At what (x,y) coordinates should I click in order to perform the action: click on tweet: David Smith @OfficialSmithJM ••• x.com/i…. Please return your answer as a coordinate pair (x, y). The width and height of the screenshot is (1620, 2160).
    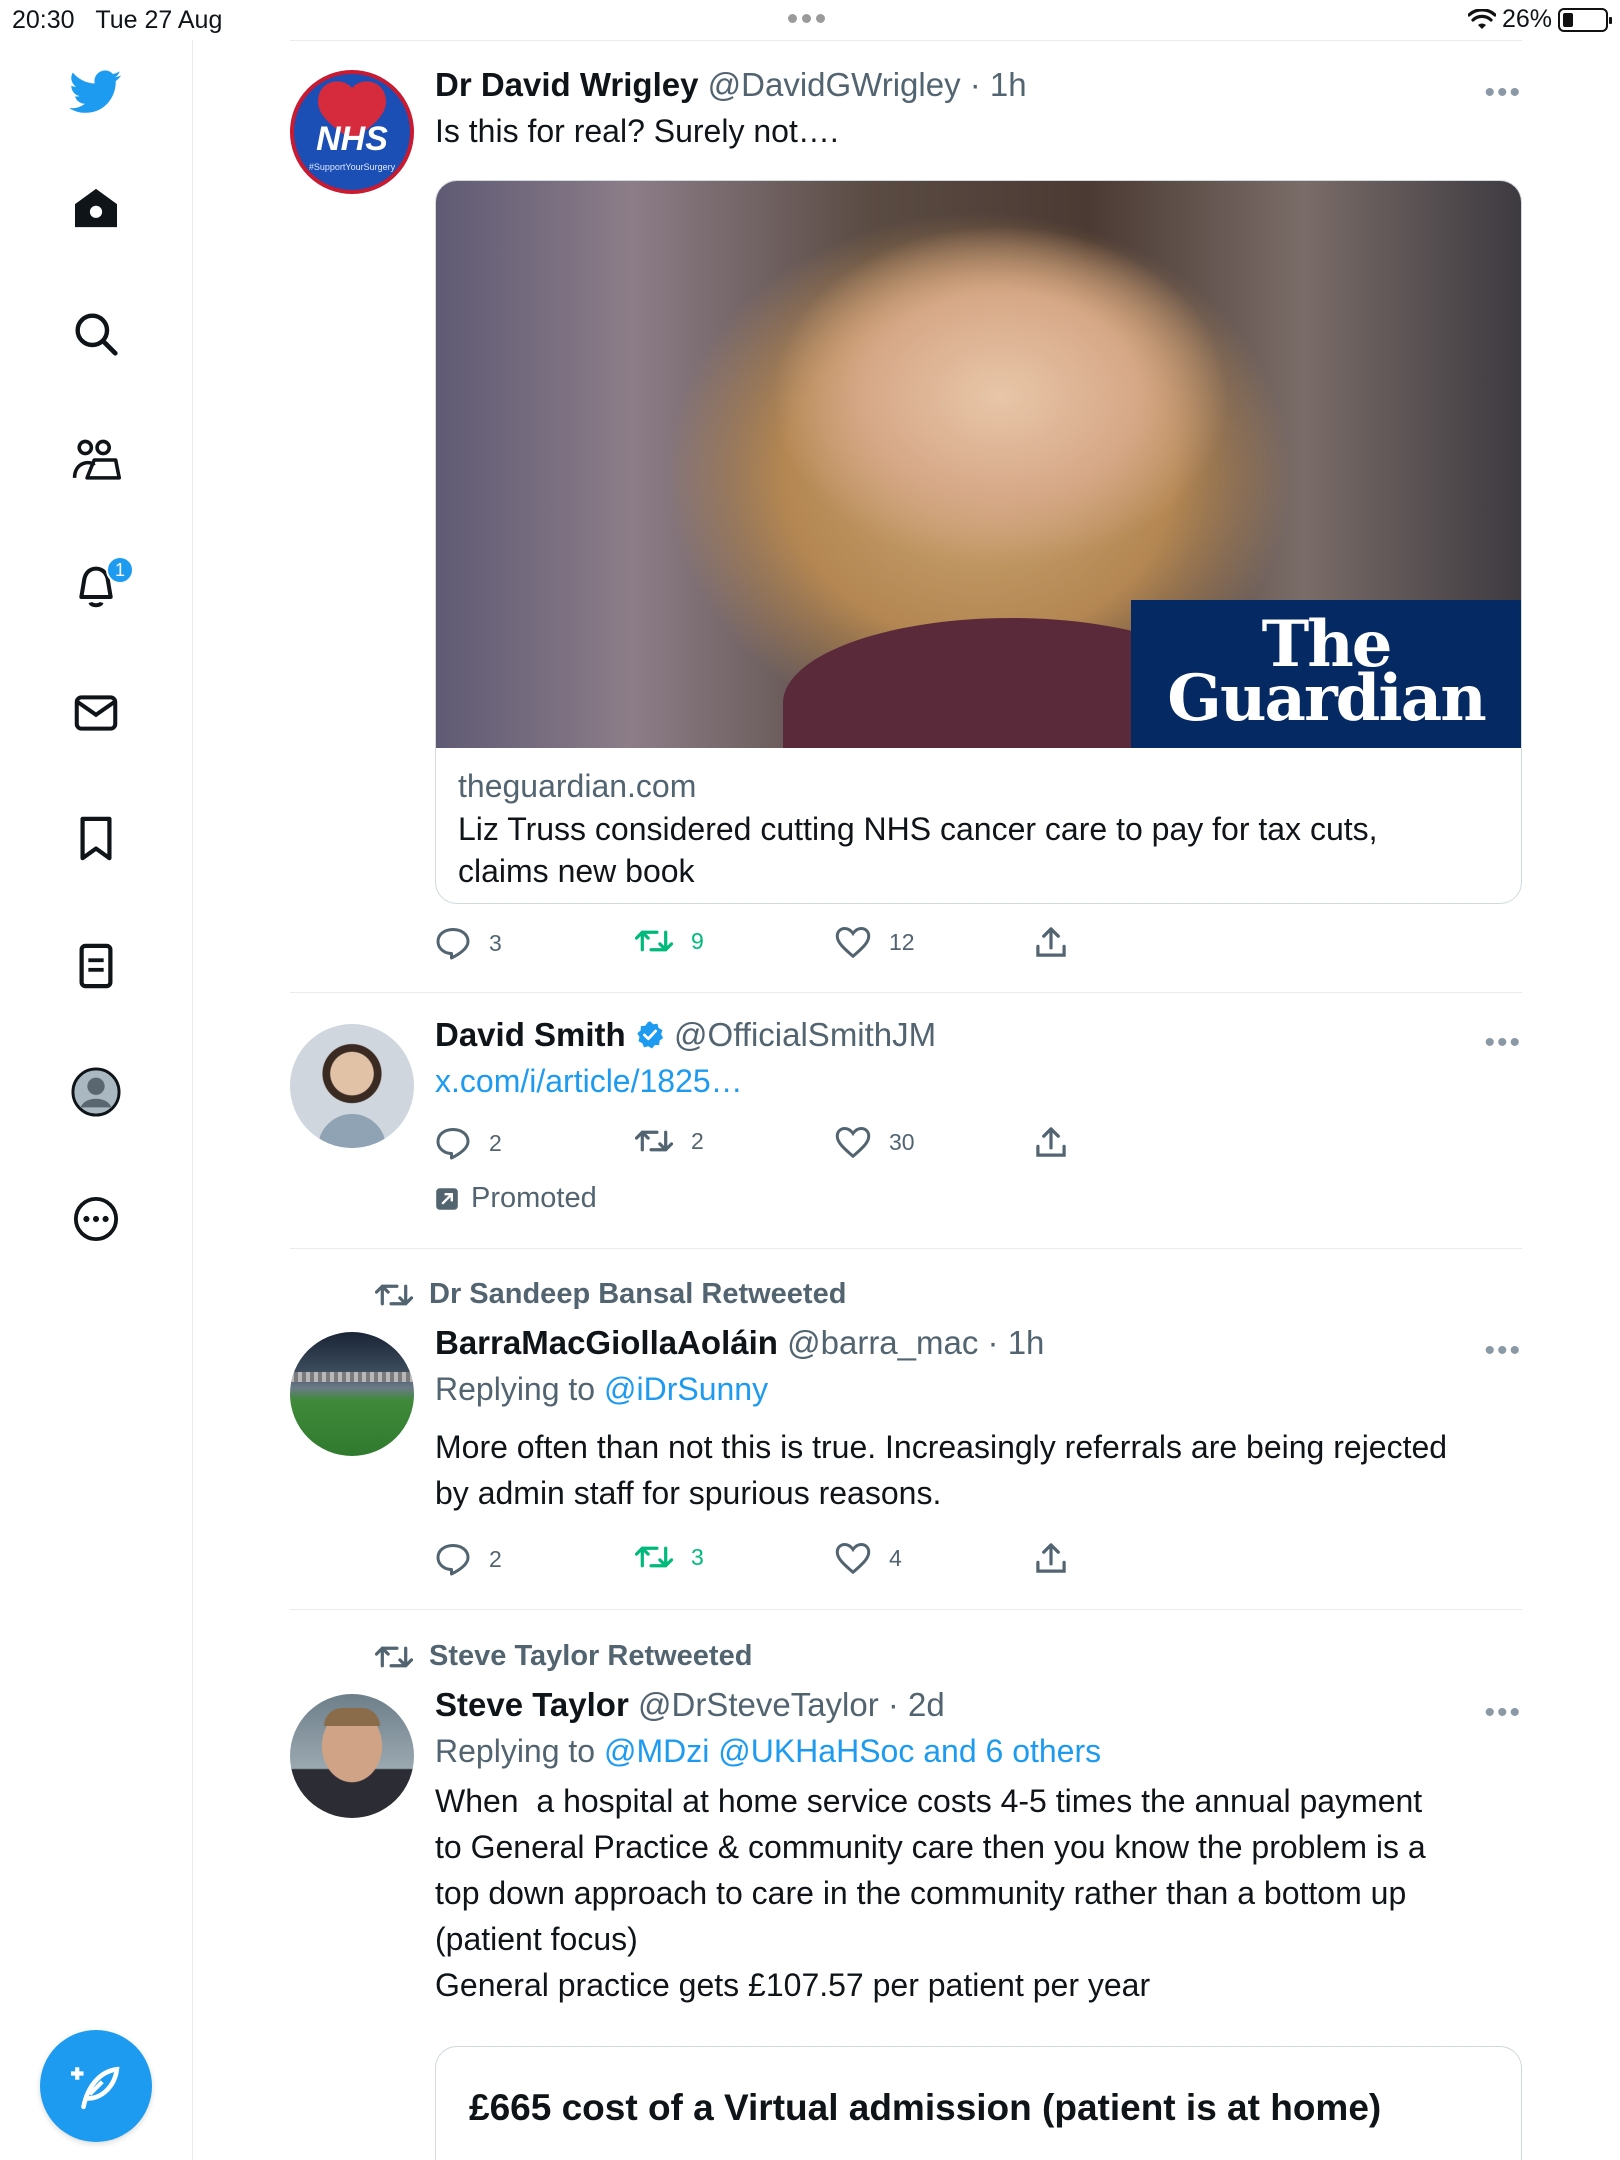
    Looking at the image, I should click on (906, 1129).